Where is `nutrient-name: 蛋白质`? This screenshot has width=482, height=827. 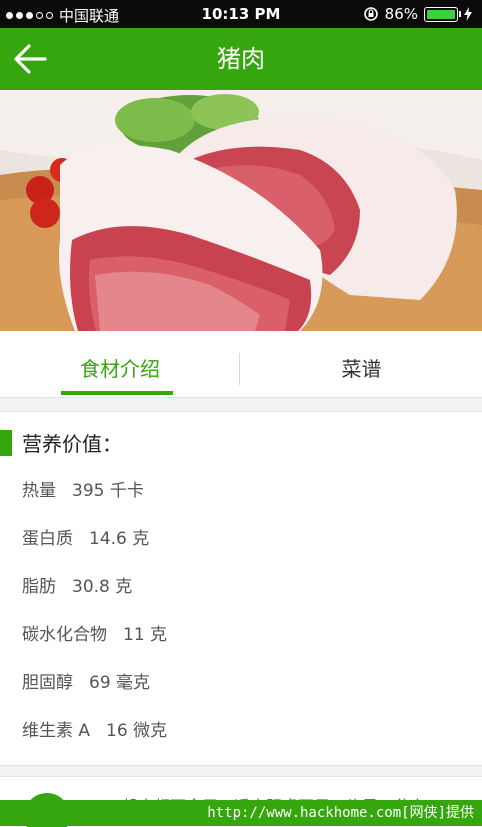
nutrient-name: 蛋白质 is located at coordinates (47, 539).